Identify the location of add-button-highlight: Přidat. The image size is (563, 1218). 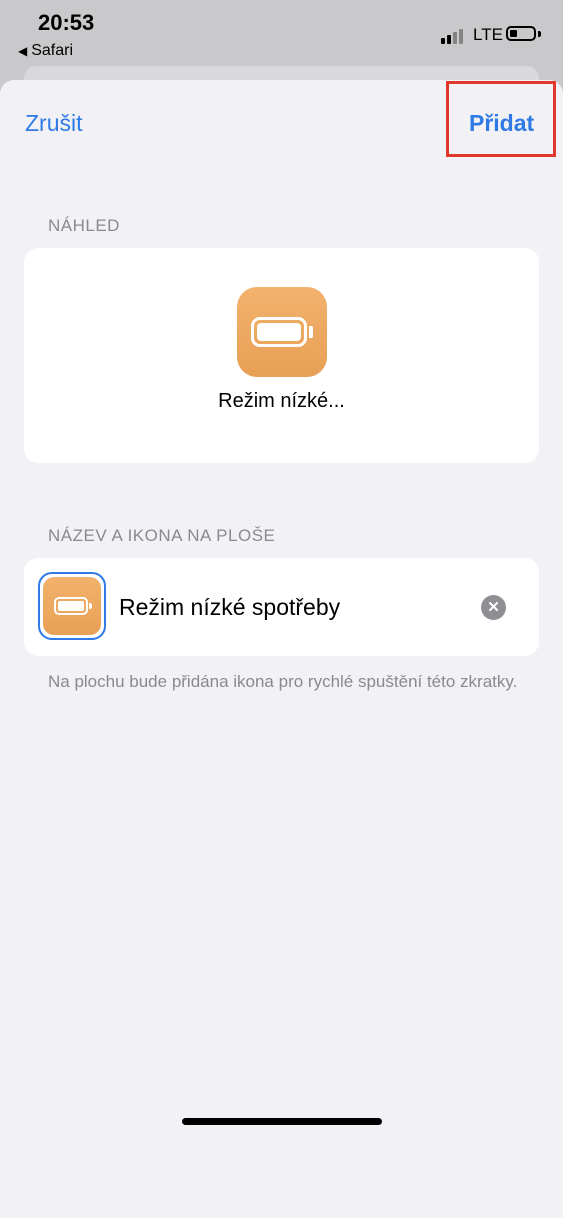
(501, 119).